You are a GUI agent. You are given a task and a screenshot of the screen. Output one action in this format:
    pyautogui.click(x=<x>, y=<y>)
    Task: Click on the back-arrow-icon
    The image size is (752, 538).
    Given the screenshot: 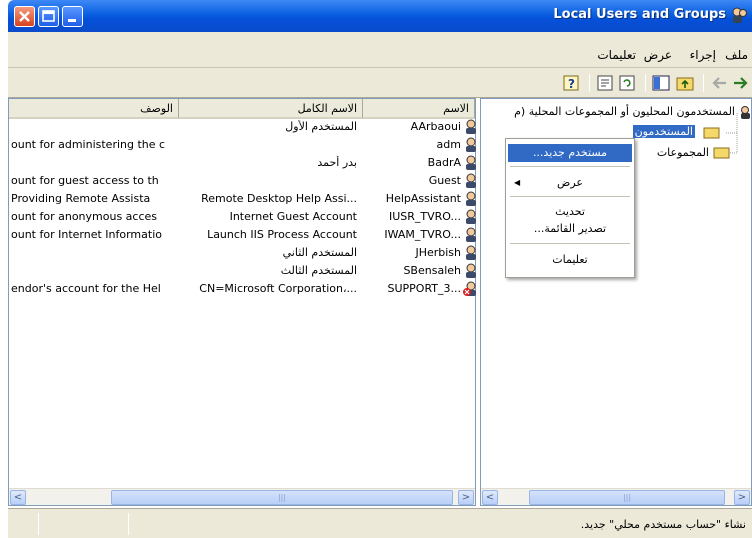 What is the action you would take?
    pyautogui.click(x=741, y=83)
    